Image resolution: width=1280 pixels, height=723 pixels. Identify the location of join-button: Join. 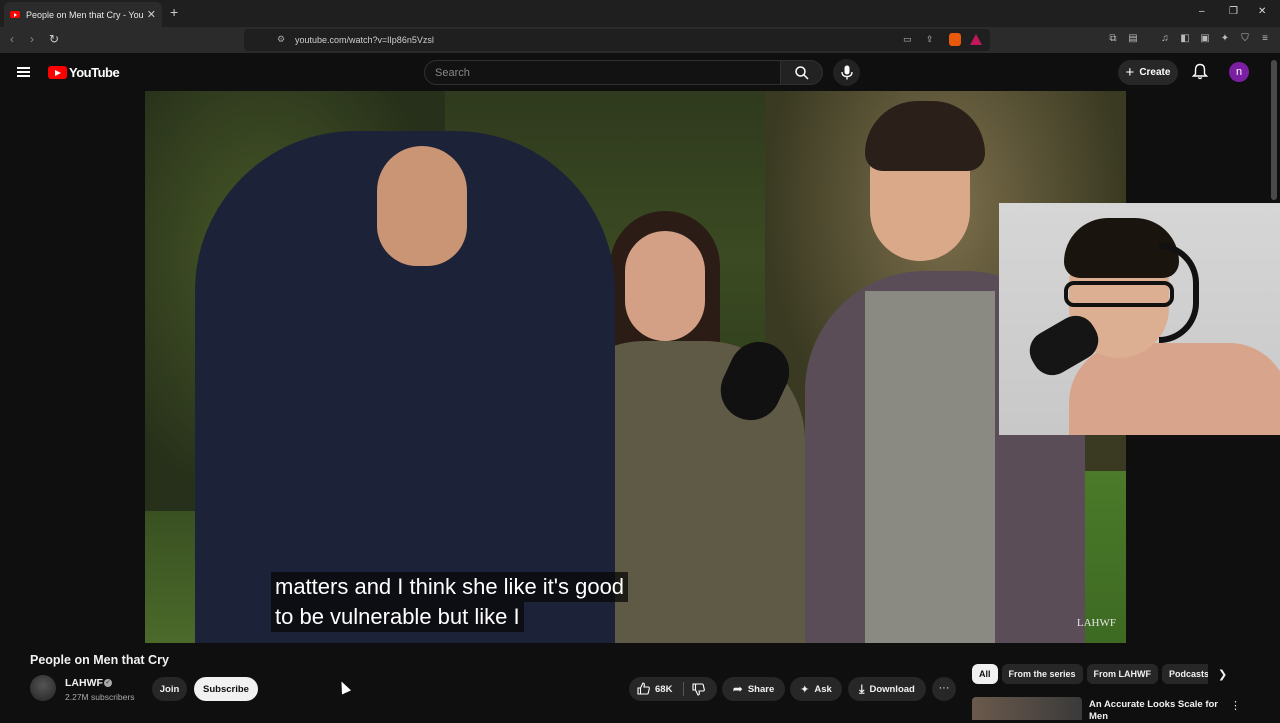
(169, 689).